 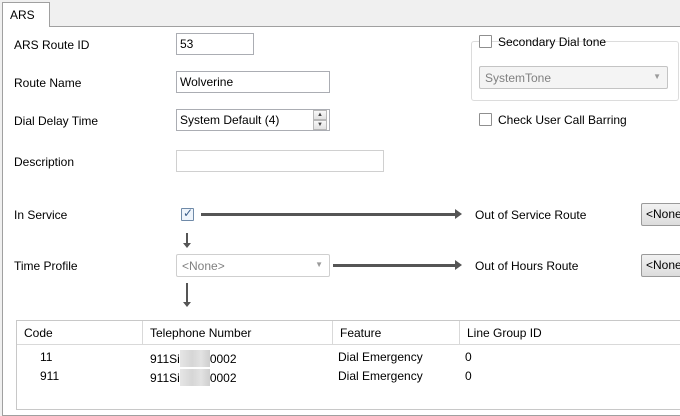 I want to click on column-header-feature: Feature, so click(x=396, y=332).